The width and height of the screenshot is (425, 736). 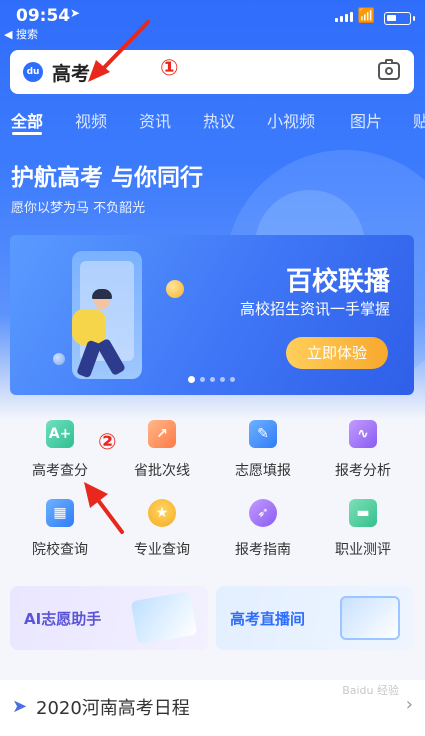 What do you see at coordinates (389, 69) in the screenshot?
I see `camera-icon` at bounding box center [389, 69].